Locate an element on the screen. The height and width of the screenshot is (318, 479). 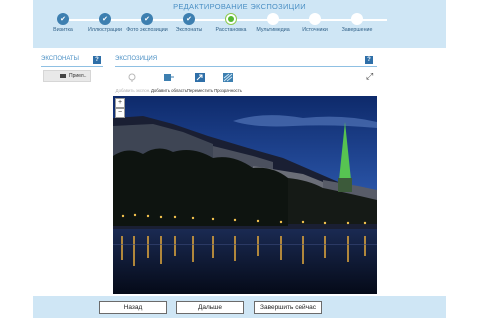
add-exhibit-tool: Добавить экспон. is located at coordinates (133, 81).